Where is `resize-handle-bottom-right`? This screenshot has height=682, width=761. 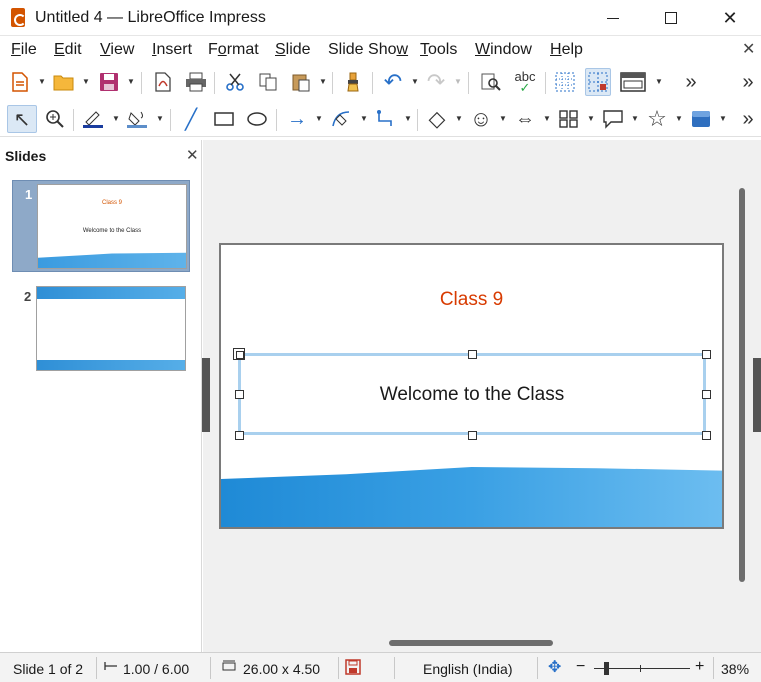 resize-handle-bottom-right is located at coordinates (706, 435).